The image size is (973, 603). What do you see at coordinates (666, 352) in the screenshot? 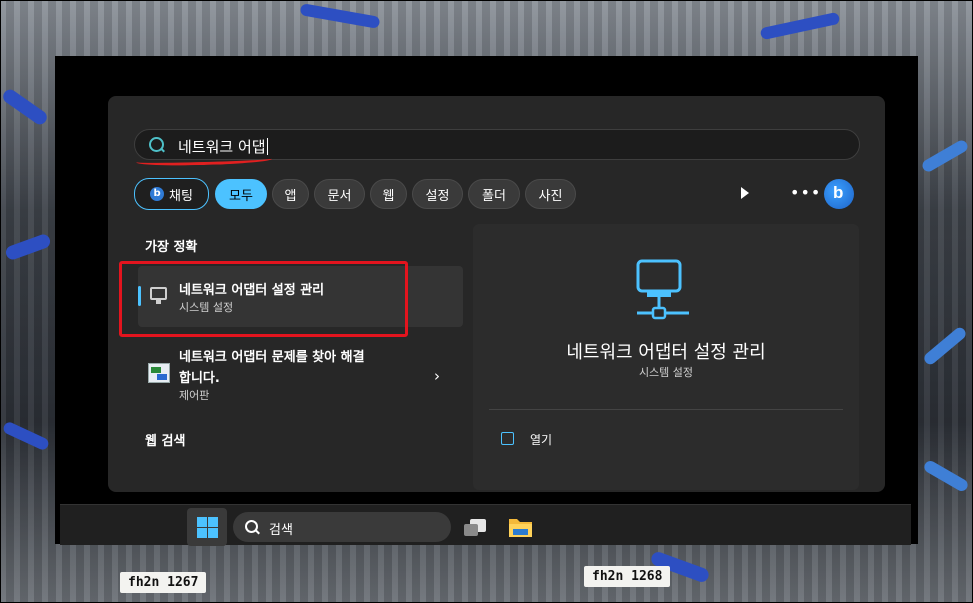
I see `preview-title: 네트워크 어댑터 설정 관리` at bounding box center [666, 352].